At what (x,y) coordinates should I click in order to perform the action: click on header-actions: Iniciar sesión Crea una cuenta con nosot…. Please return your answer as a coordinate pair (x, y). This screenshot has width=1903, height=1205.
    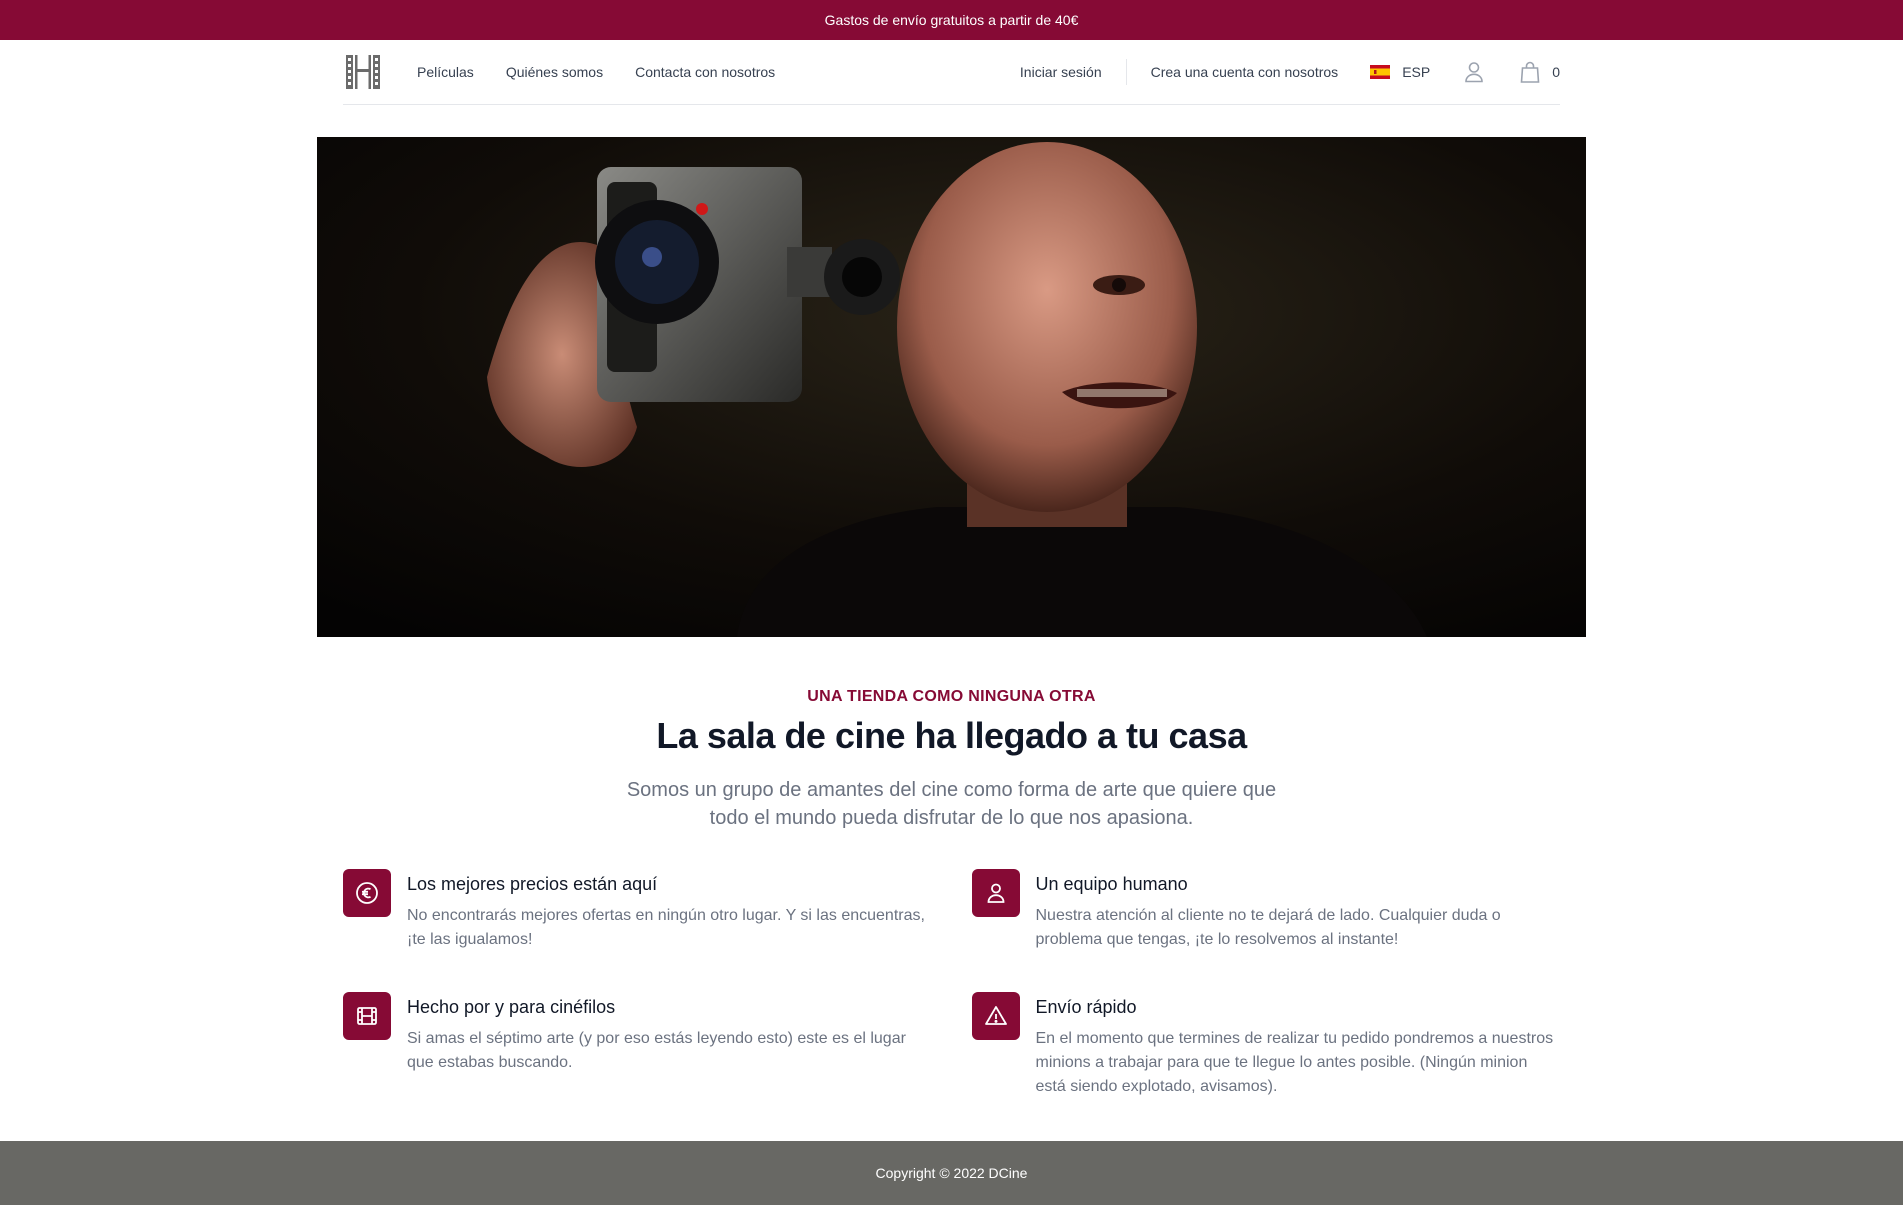
    Looking at the image, I should click on (1290, 72).